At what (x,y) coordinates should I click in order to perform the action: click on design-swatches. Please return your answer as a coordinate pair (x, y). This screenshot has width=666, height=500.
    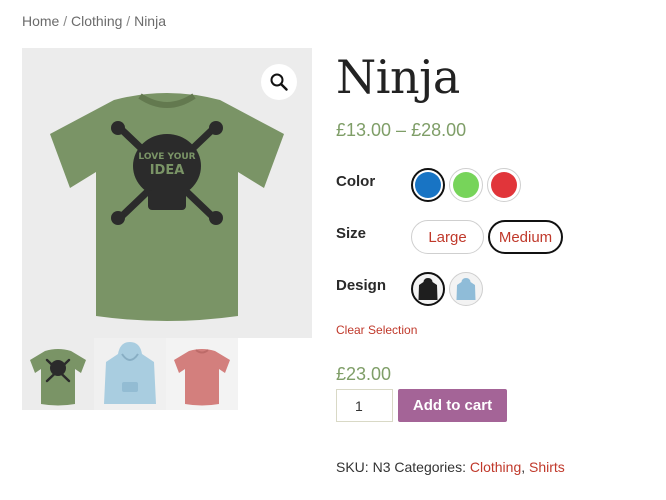
    Looking at the image, I should click on (449, 289).